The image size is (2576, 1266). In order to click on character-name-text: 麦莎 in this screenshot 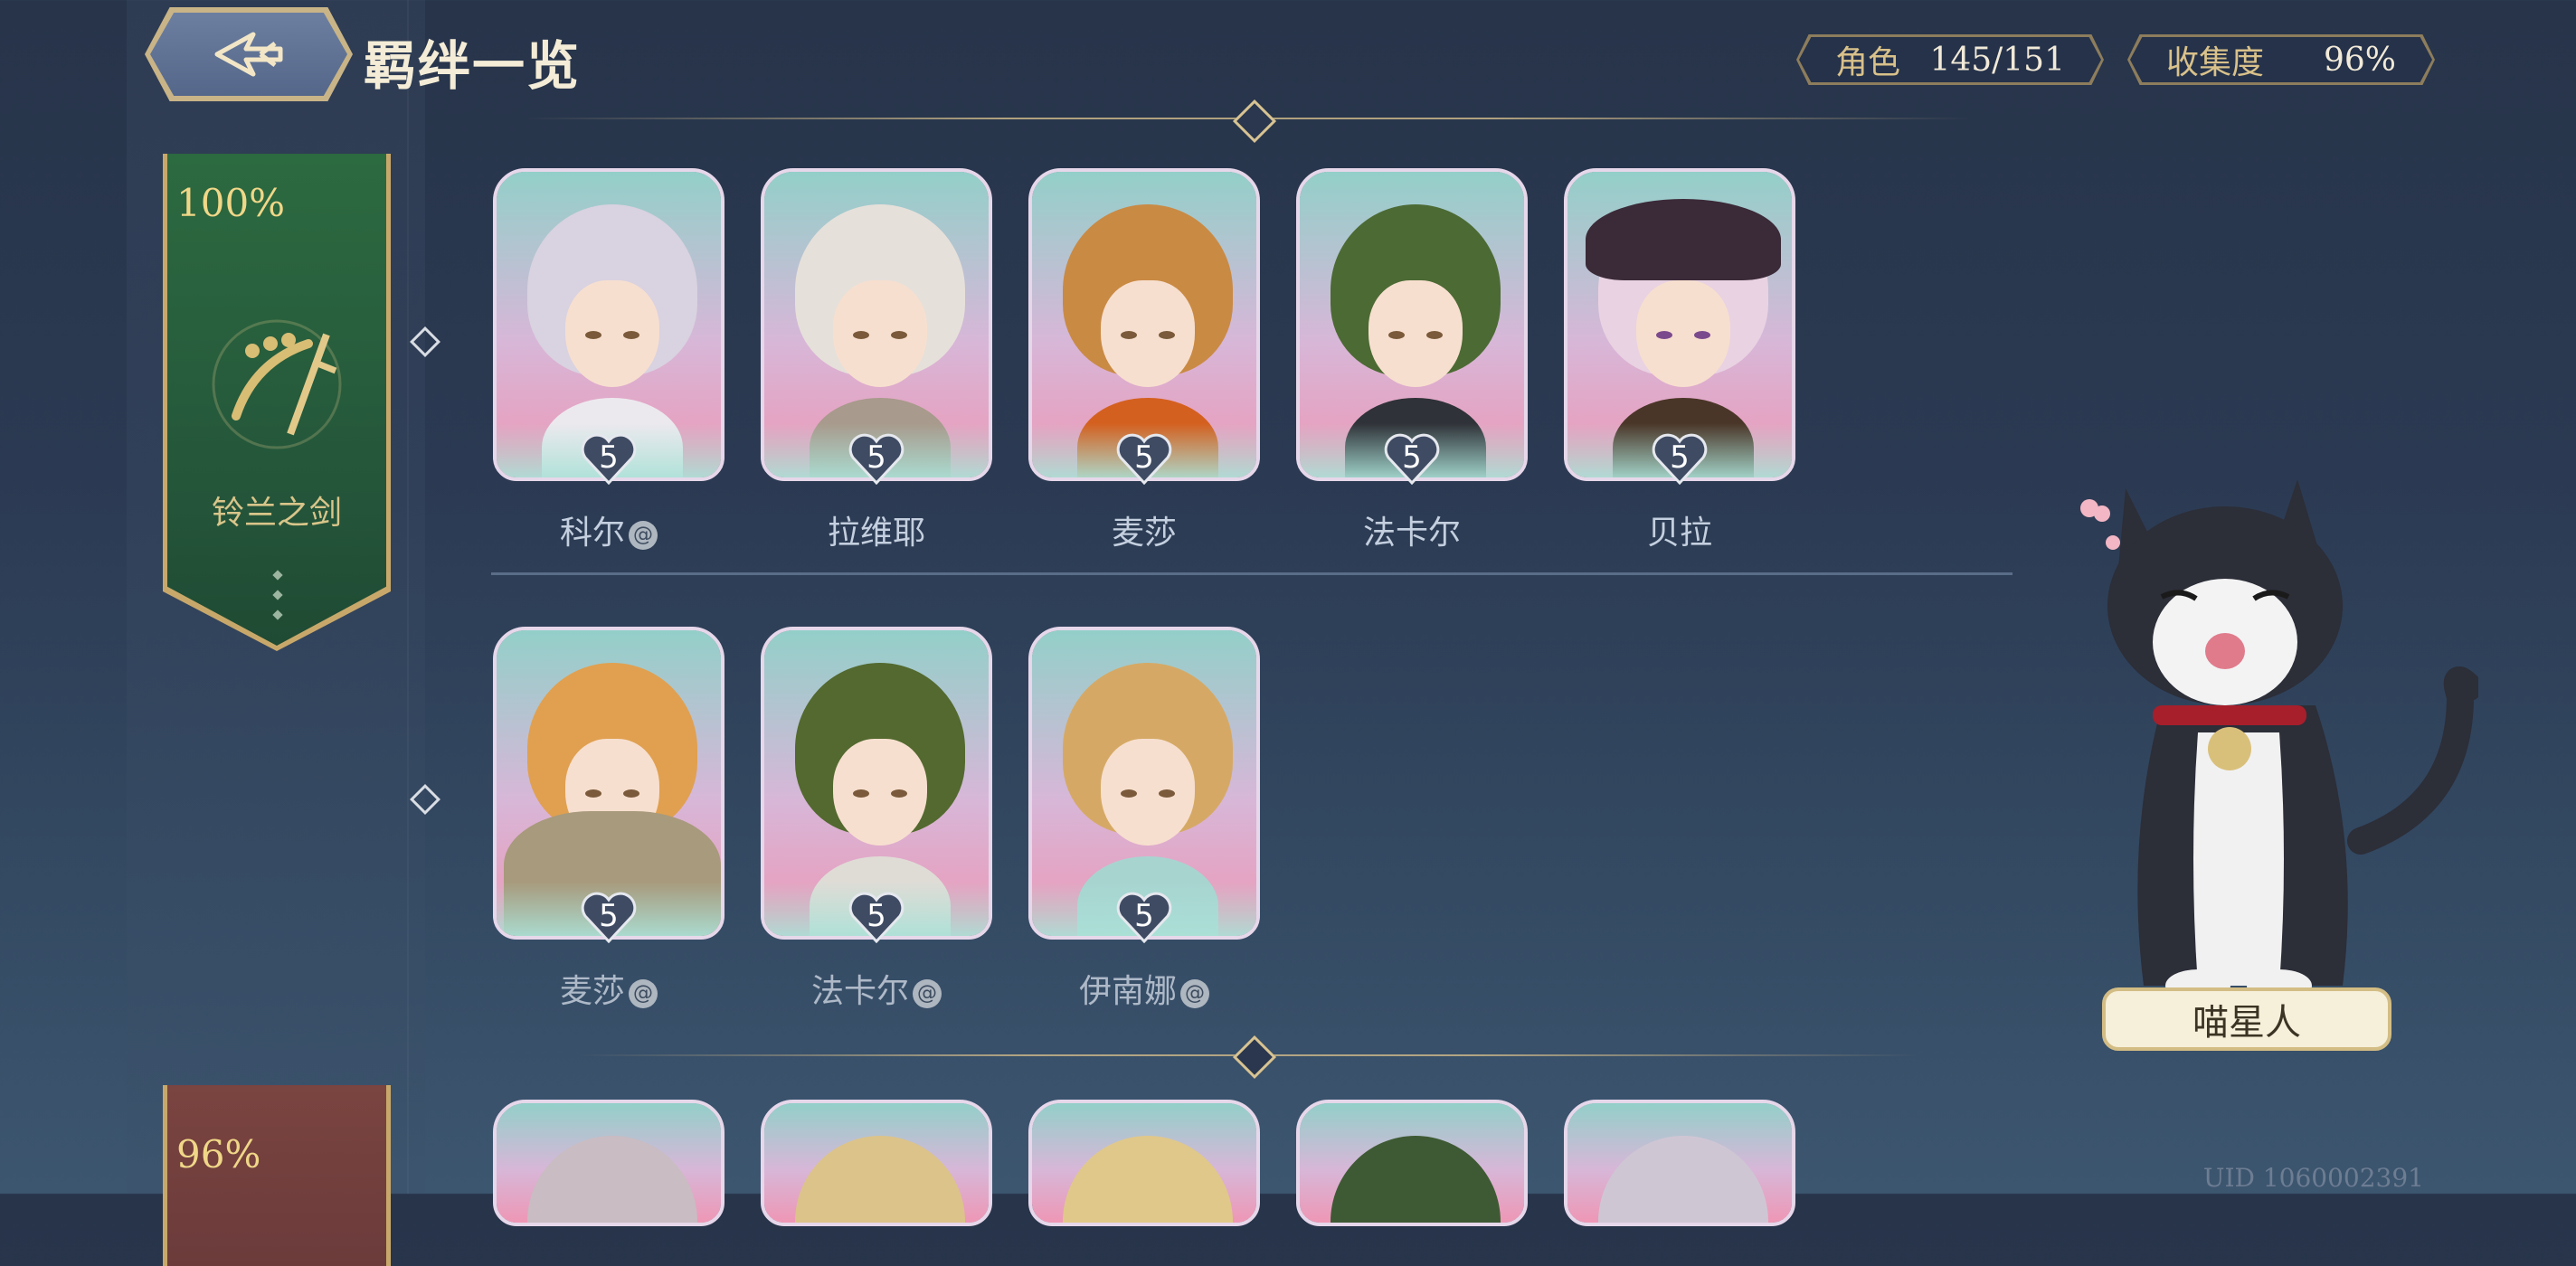, I will do `click(592, 991)`.